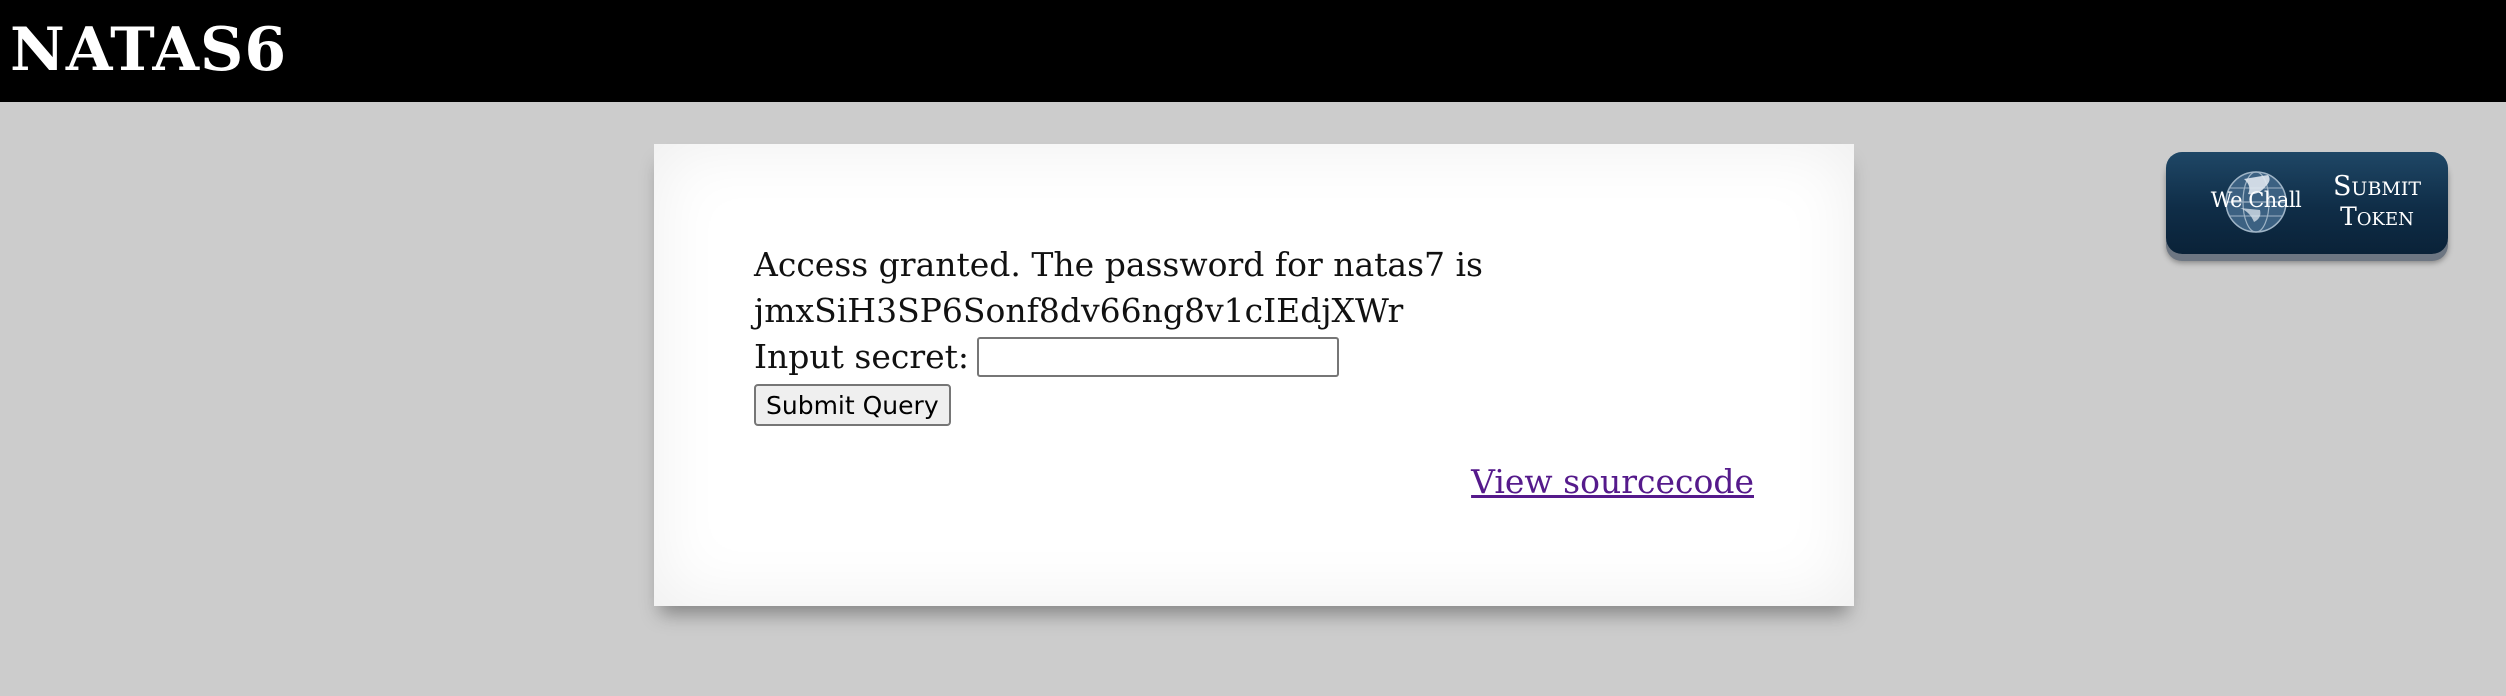 The width and height of the screenshot is (2506, 696). I want to click on view-sourcecode-link: View sourcecode, so click(1612, 481).